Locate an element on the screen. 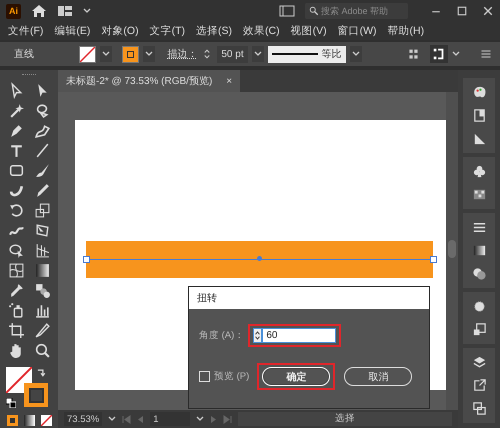 The width and height of the screenshot is (500, 428). page-field: 1 is located at coordinates (170, 419).